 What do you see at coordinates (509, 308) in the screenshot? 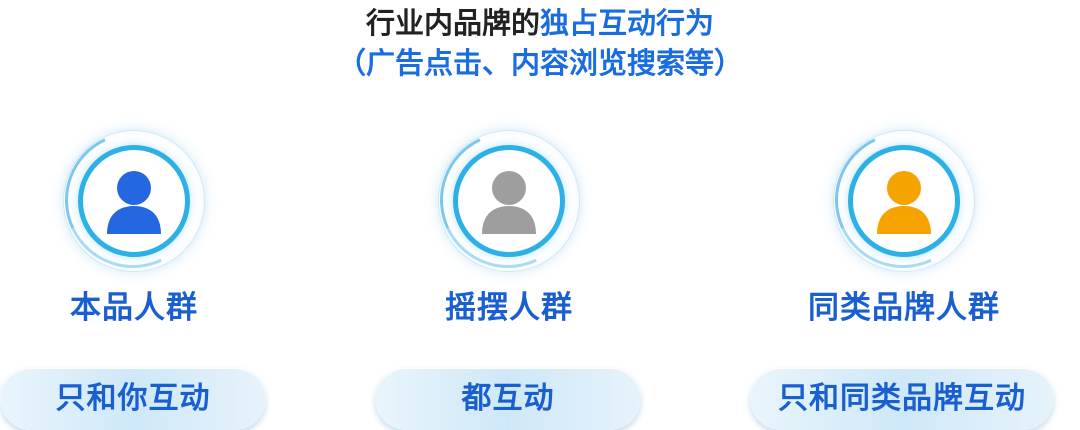
I see `group-label: 摇摆人群` at bounding box center [509, 308].